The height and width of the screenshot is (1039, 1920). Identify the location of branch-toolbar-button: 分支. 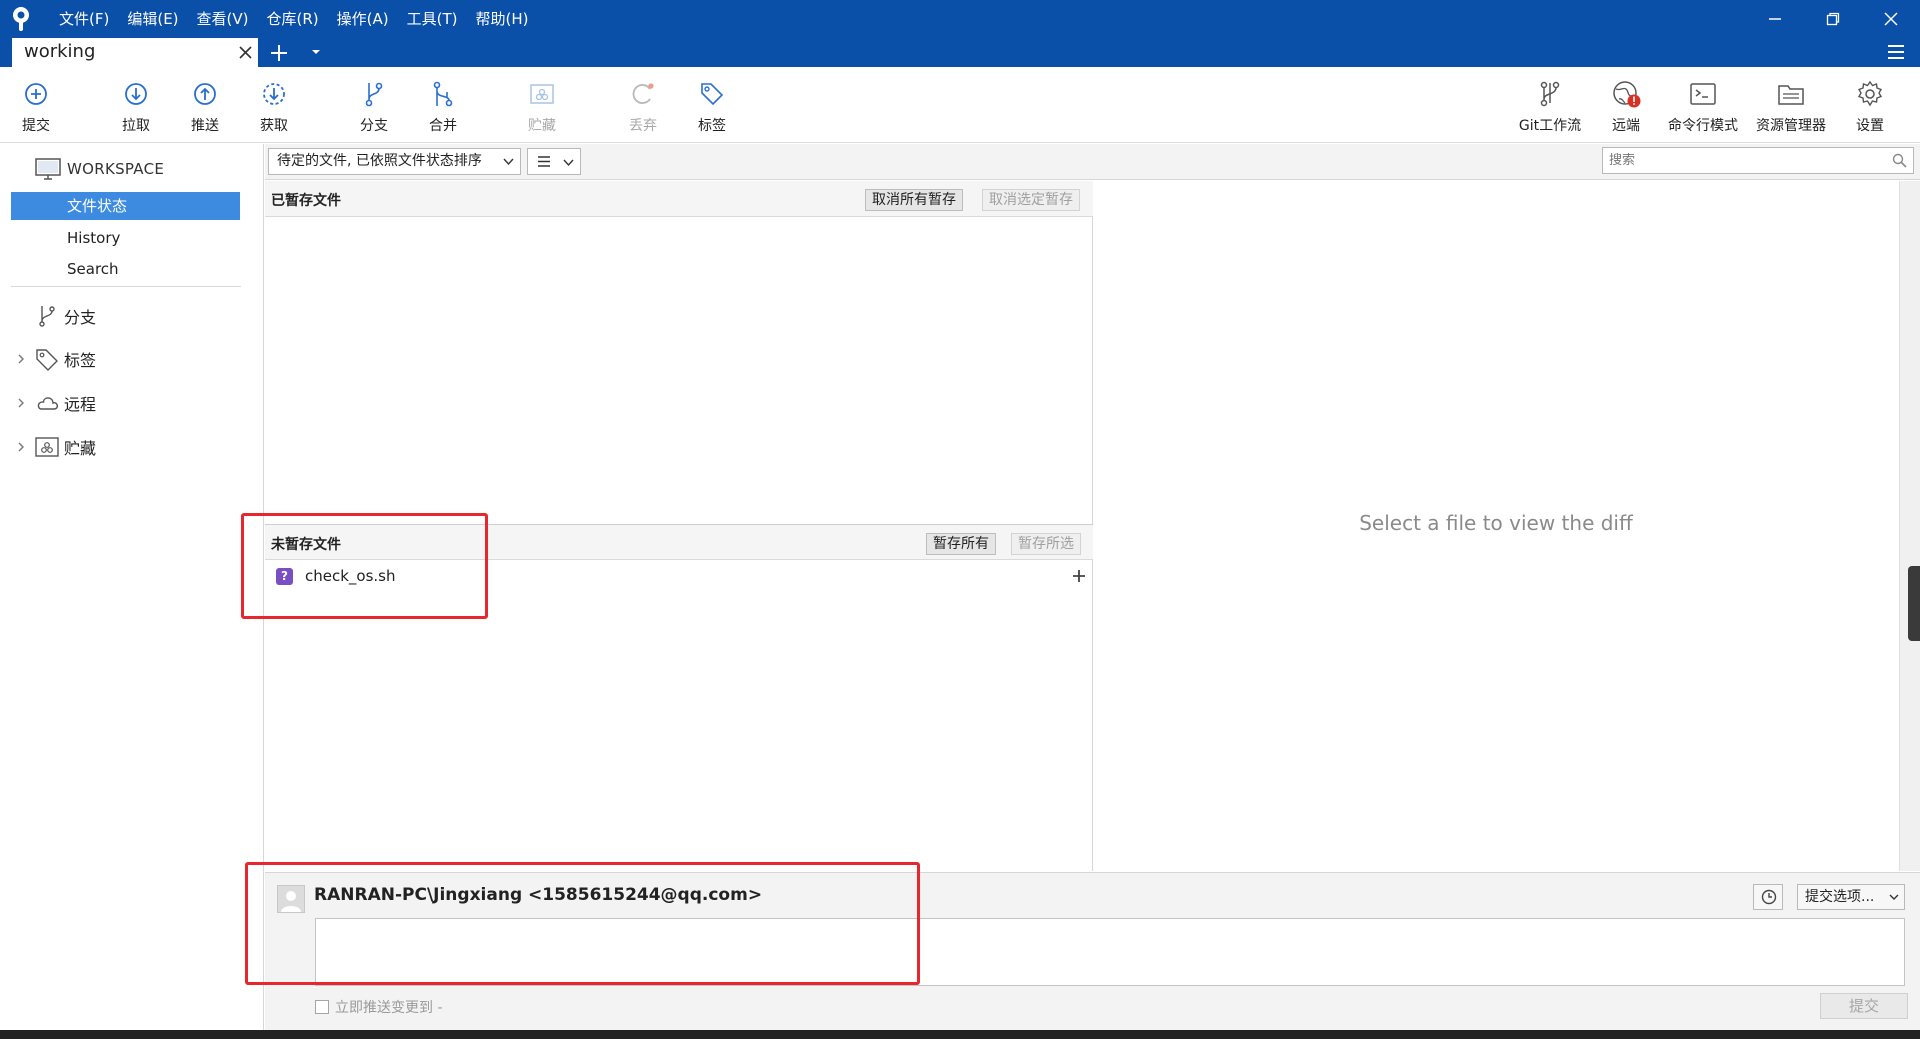
(374, 105).